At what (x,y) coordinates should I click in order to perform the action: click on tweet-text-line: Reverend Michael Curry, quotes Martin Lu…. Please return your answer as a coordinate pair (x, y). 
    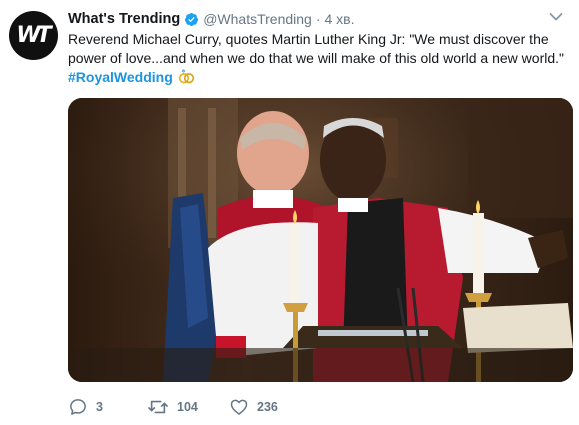
    Looking at the image, I should click on (308, 39).